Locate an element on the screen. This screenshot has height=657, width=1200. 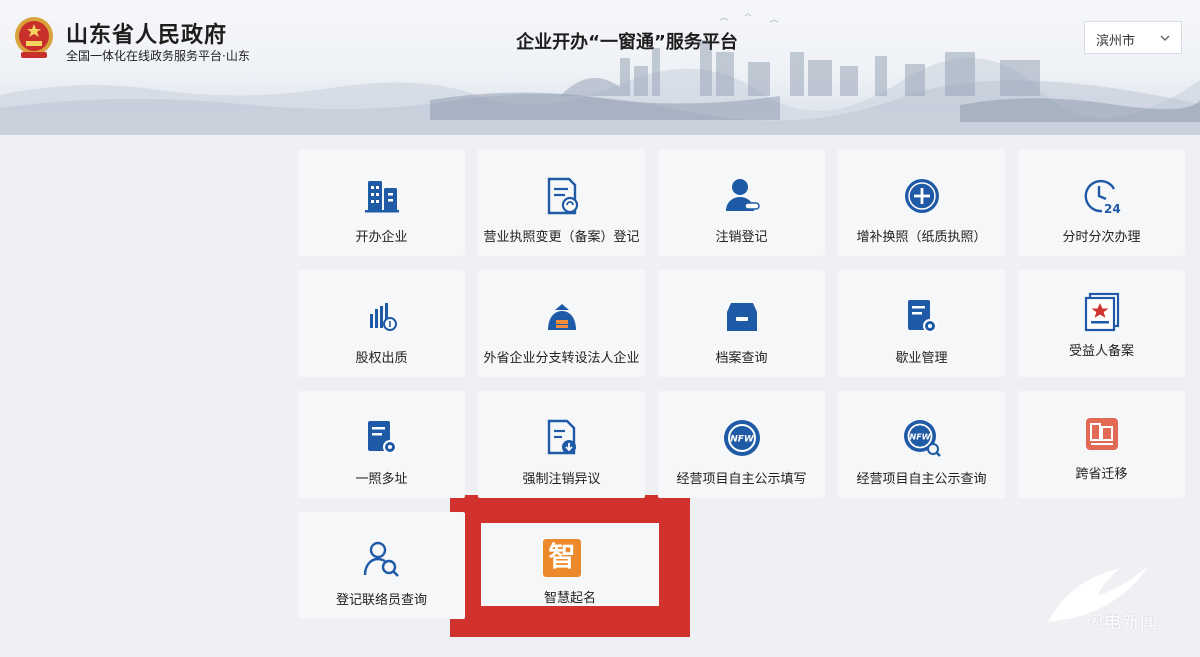
service-tile-contact-person-query: 登记联络员查询 is located at coordinates (381, 565).